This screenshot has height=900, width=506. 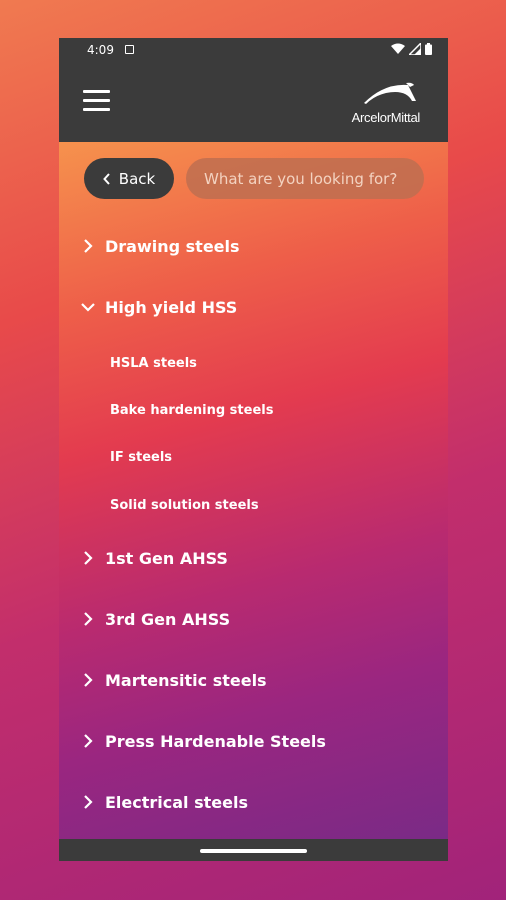 I want to click on category-label: High yield HSS, so click(x=171, y=307).